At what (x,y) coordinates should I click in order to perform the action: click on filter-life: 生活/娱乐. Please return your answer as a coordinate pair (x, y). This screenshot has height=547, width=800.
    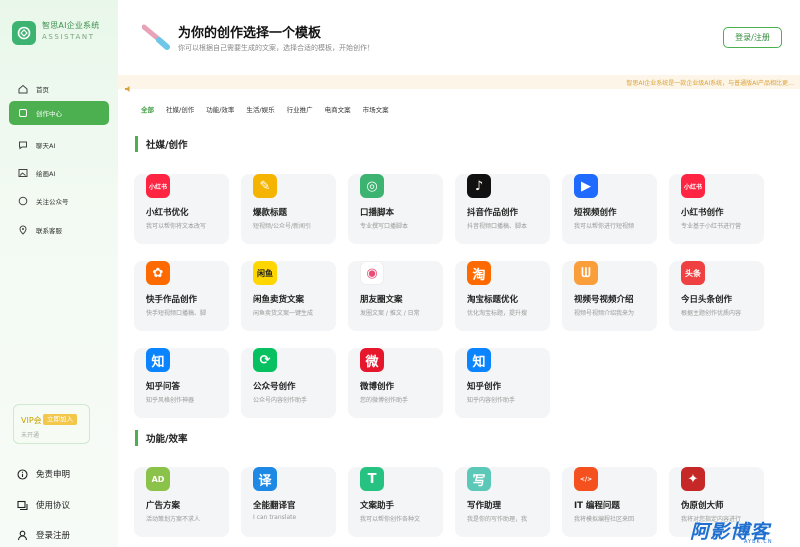
    Looking at the image, I should click on (260, 109).